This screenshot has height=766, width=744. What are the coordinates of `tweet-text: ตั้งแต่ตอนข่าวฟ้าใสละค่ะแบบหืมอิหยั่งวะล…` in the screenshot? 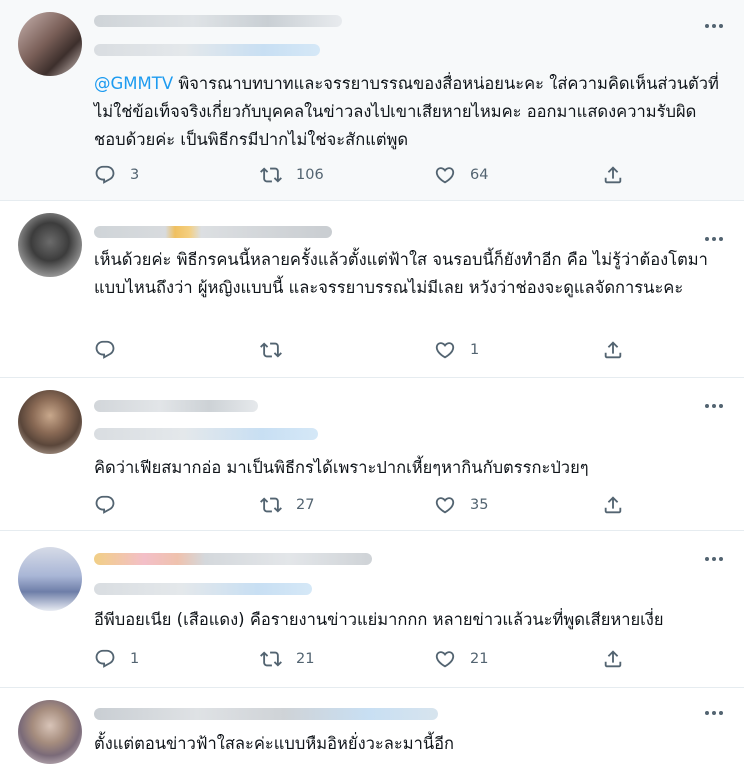 It's located at (274, 743).